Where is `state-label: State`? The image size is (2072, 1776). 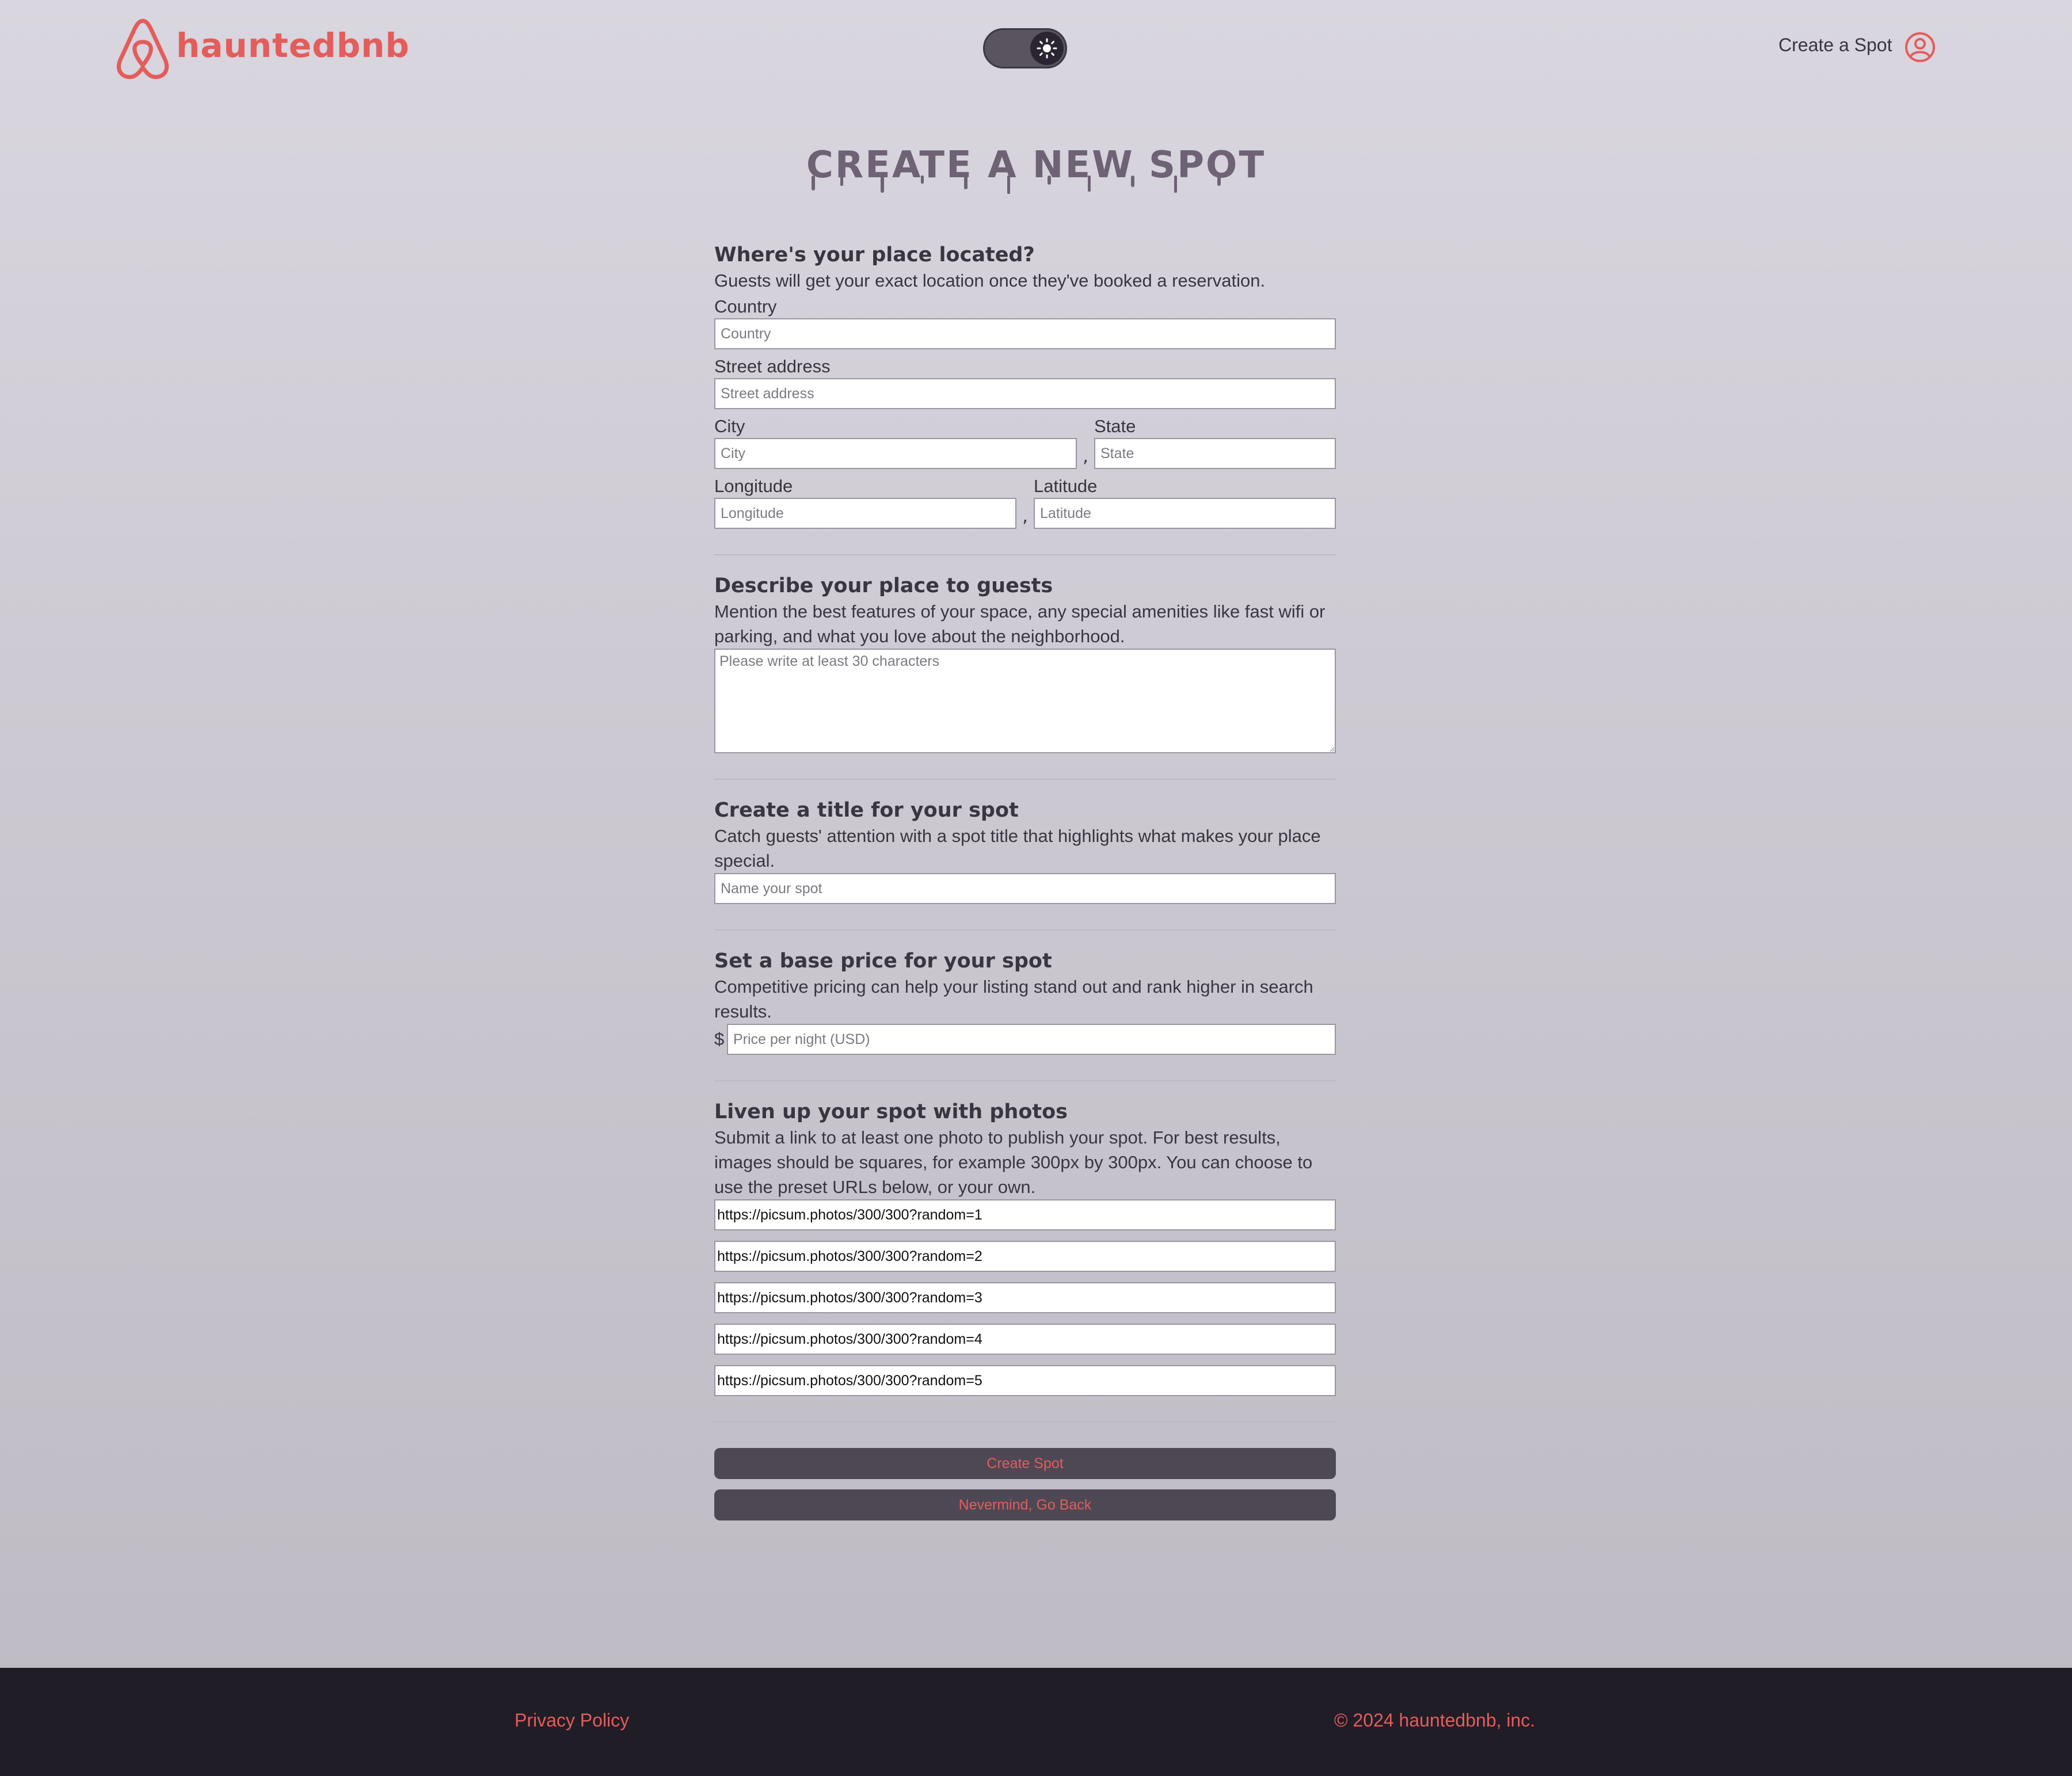
state-label: State is located at coordinates (1115, 426).